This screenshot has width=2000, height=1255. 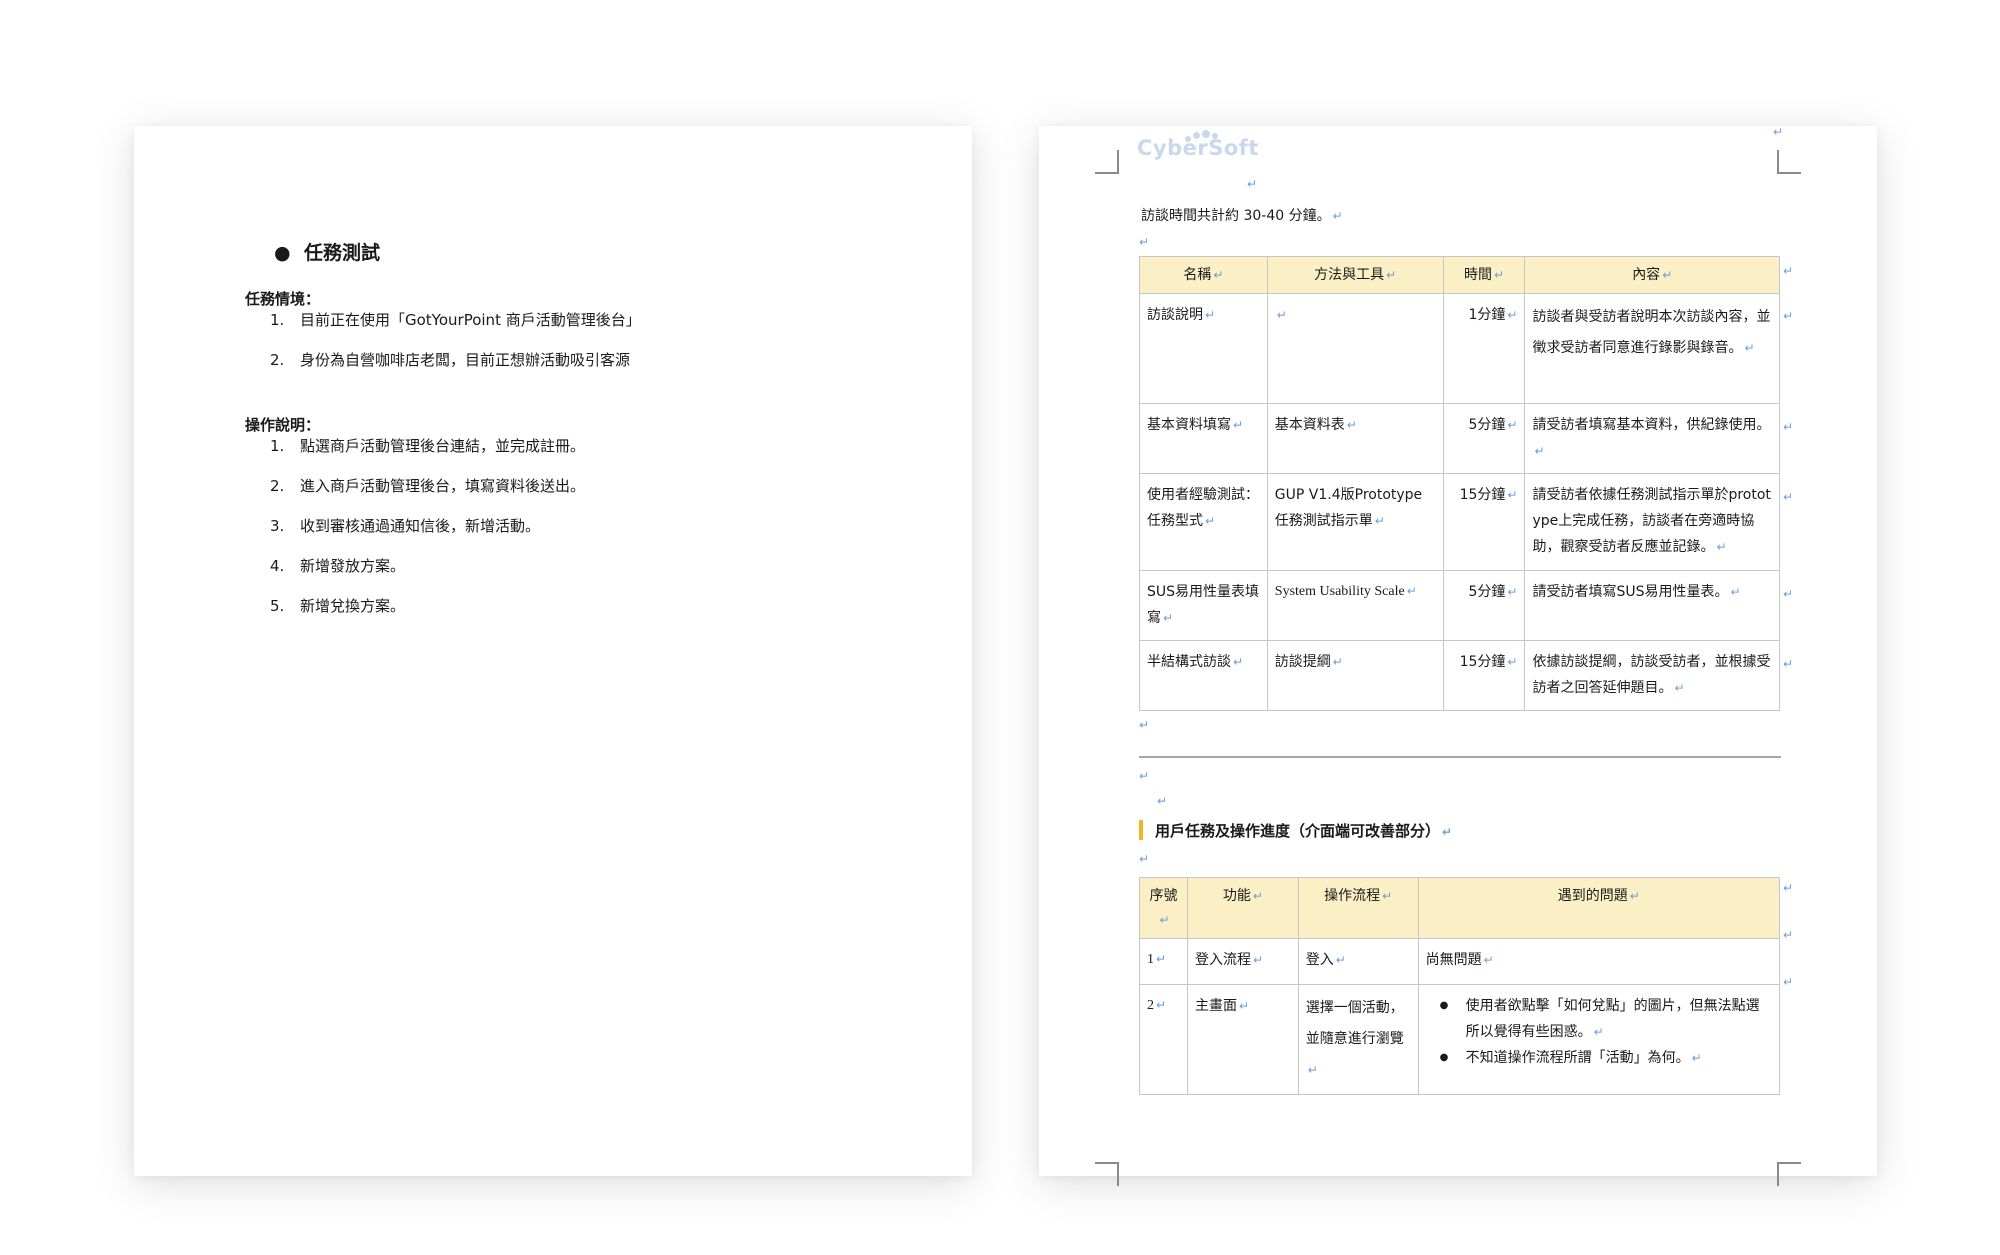 I want to click on table-cell: 2 ↵, so click(x=1163, y=1039).